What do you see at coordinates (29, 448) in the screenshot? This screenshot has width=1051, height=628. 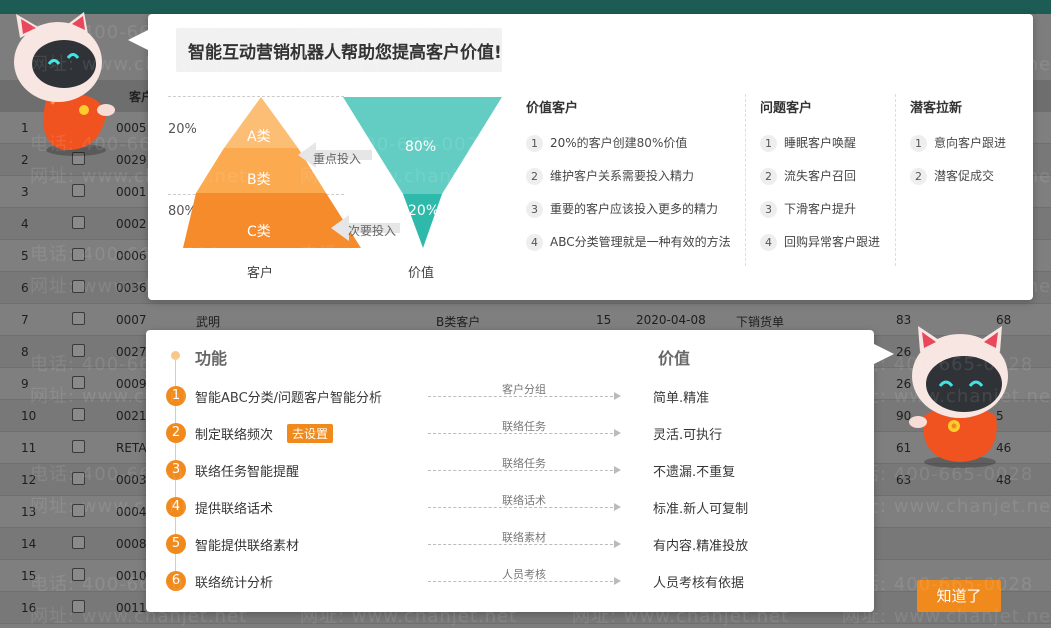 I see `table-cell-index: 11` at bounding box center [29, 448].